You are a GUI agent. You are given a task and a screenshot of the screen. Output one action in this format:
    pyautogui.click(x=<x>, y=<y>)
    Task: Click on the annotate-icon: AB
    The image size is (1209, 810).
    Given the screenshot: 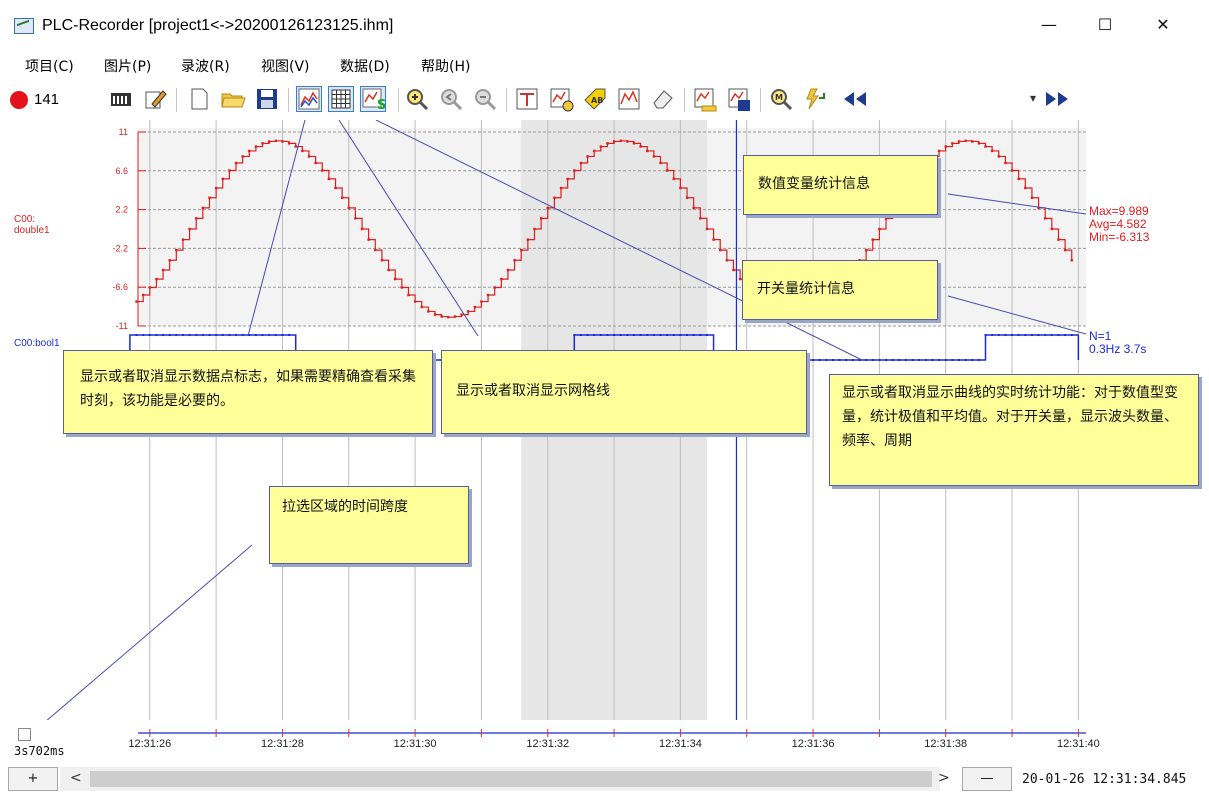 What is the action you would take?
    pyautogui.click(x=595, y=99)
    